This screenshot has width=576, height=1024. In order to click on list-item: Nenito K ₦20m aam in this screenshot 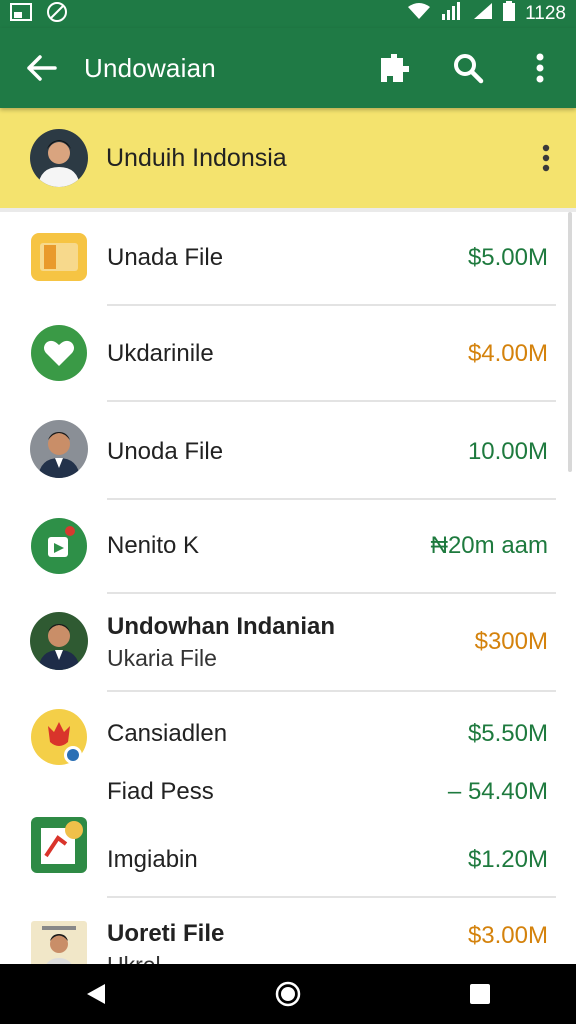, I will do `click(288, 546)`.